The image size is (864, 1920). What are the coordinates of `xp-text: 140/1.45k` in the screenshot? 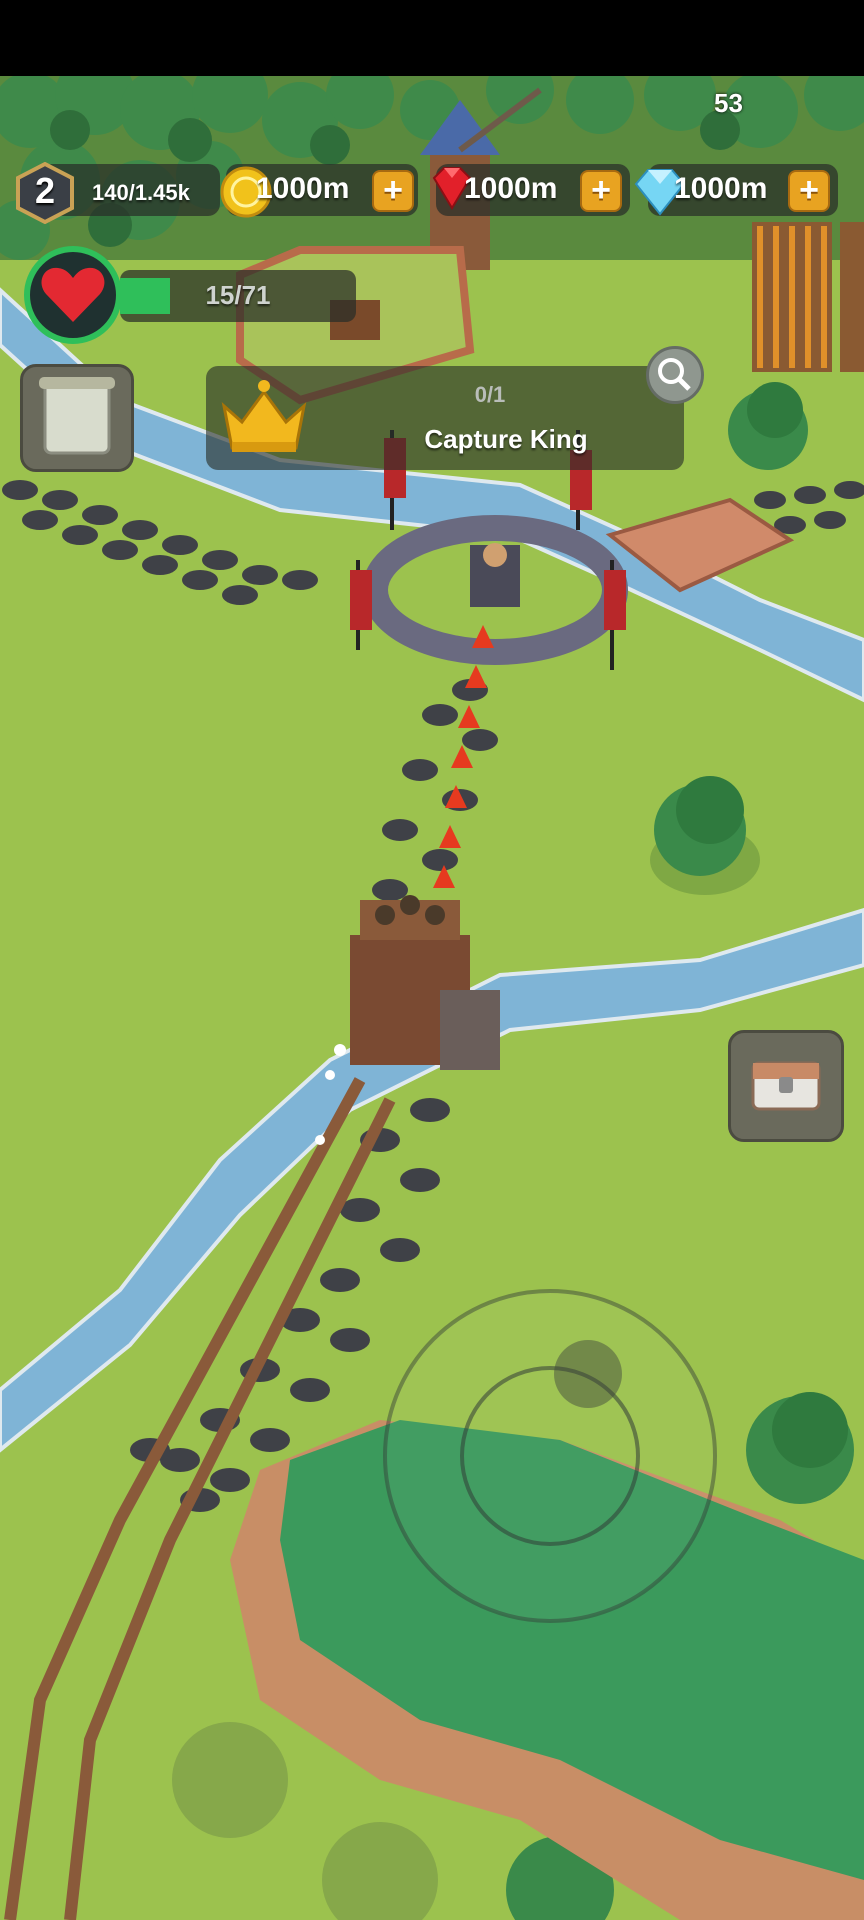 It's located at (141, 192).